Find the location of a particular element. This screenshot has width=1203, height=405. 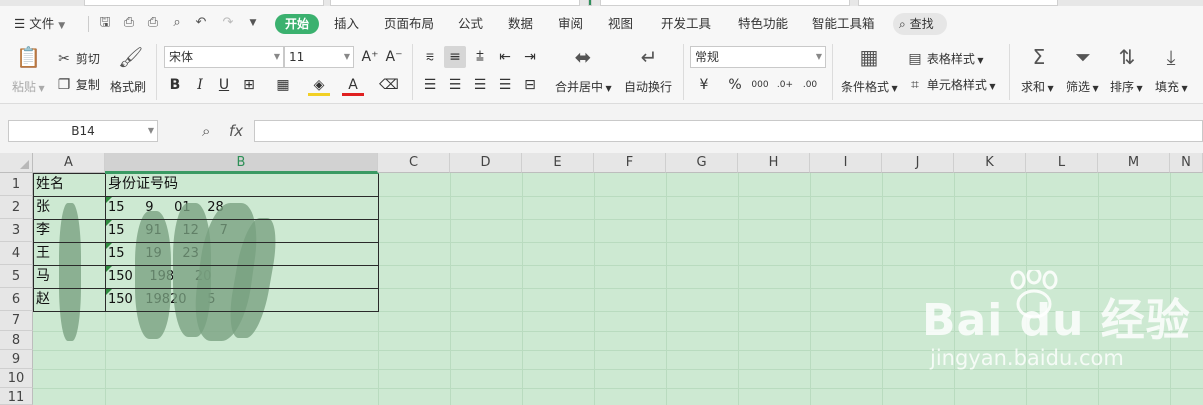

tab-view: 视图 is located at coordinates (620, 24).